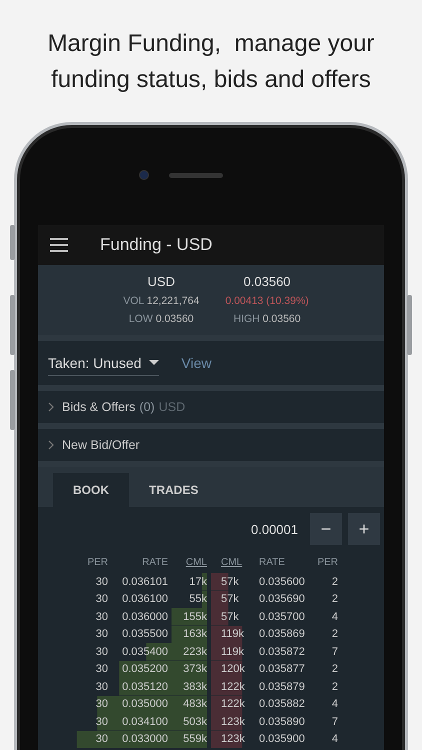 Image resolution: width=422 pixels, height=750 pixels. Describe the element at coordinates (282, 616) in the screenshot. I see `table-cell-text: 0.035700` at that location.